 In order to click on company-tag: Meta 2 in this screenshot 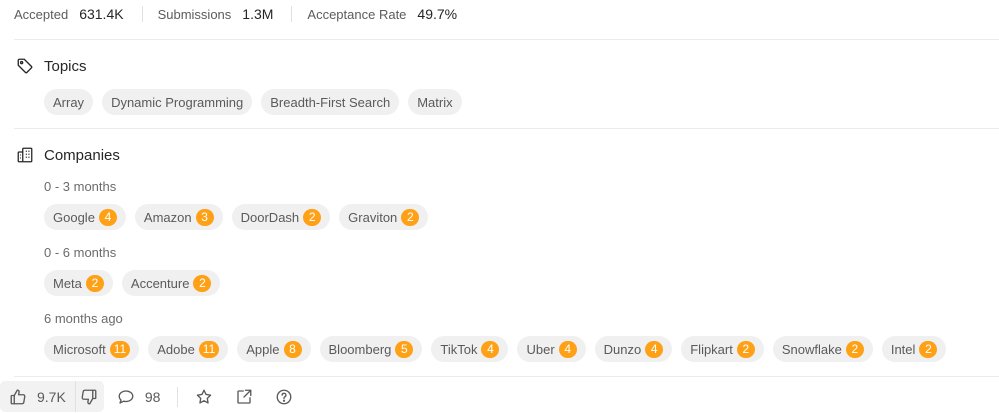, I will do `click(78, 283)`.